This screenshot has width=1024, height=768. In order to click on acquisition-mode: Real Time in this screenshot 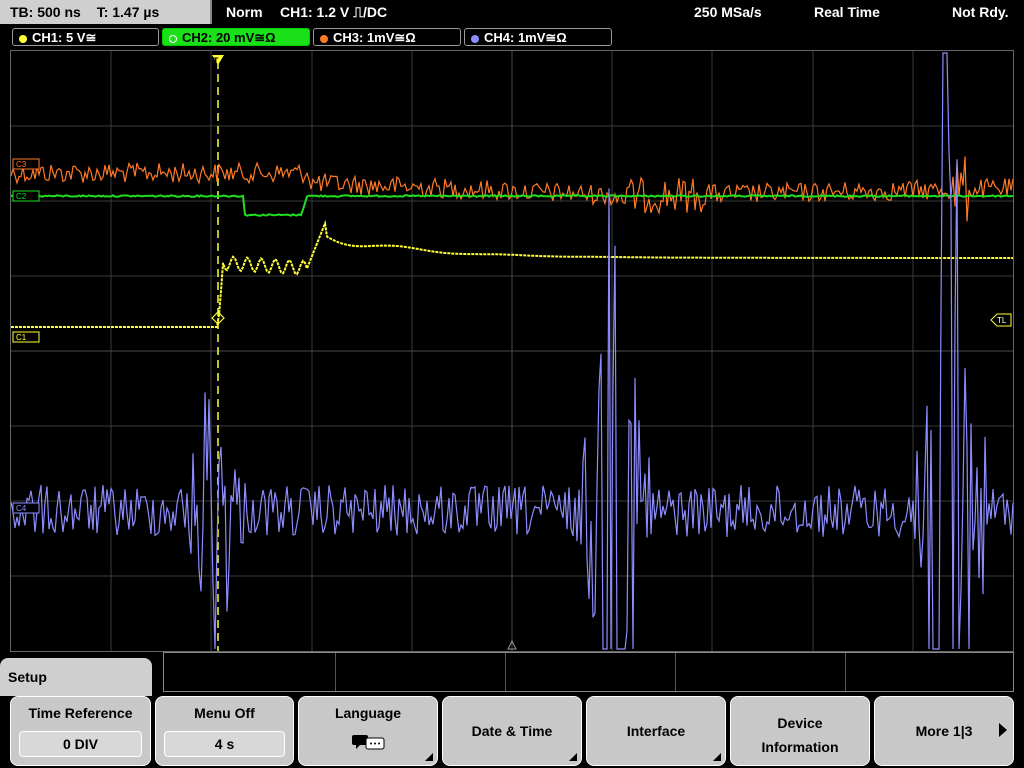, I will do `click(847, 12)`.